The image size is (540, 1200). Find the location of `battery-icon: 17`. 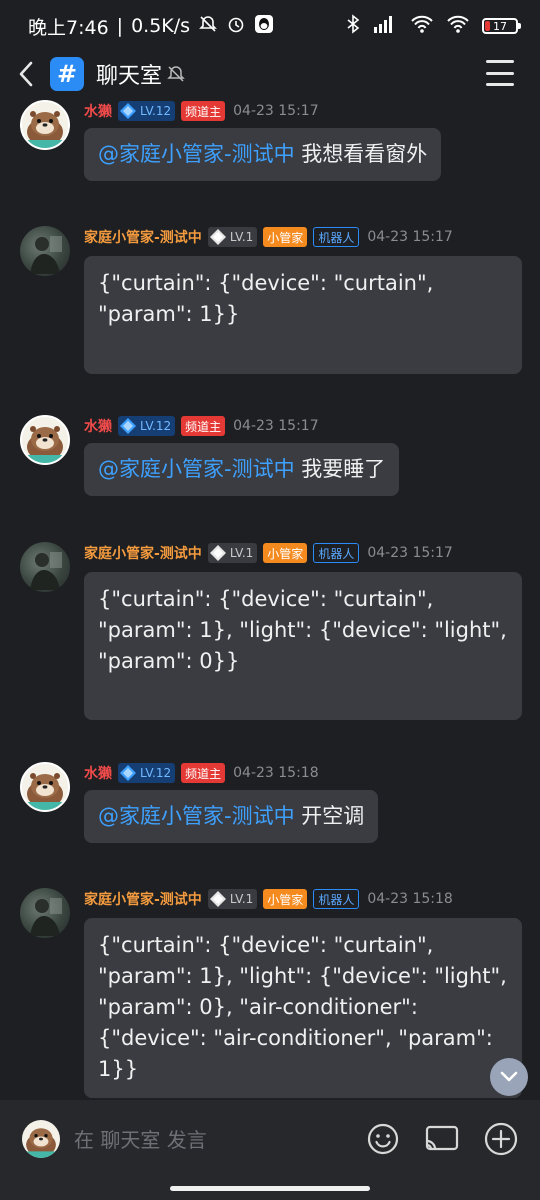

battery-icon: 17 is located at coordinates (501, 26).